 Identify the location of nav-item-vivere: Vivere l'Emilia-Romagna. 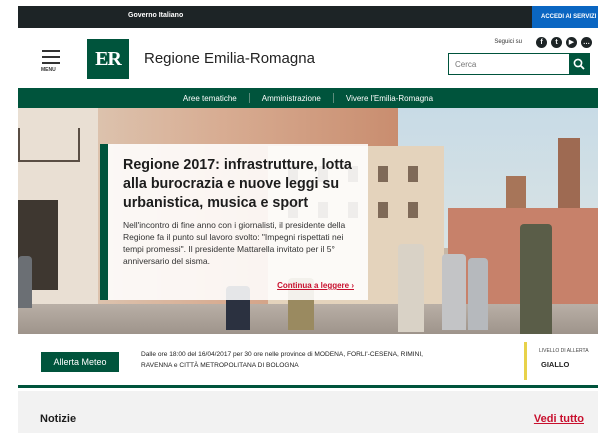
(389, 98).